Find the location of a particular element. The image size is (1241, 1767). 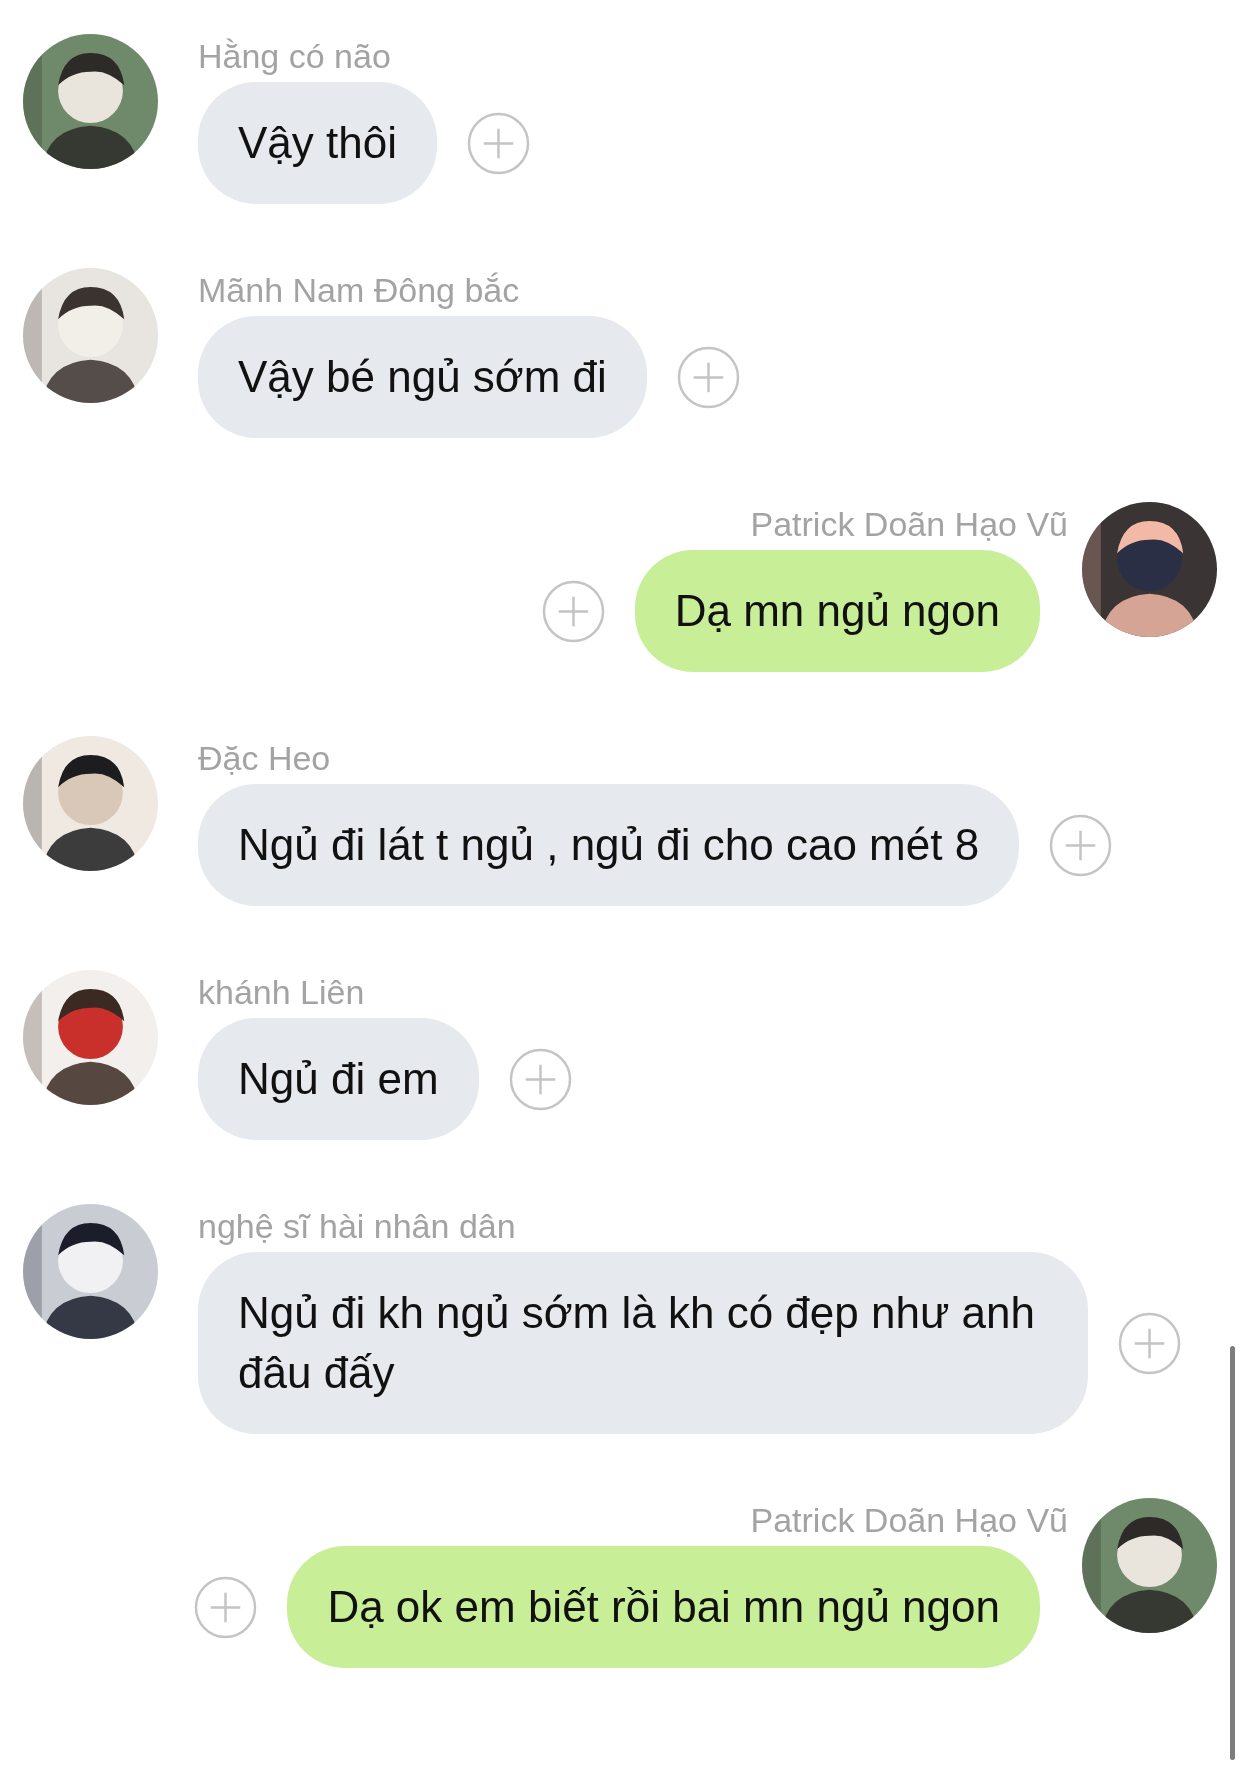

sender-name: Hằng có não is located at coordinates (294, 56).